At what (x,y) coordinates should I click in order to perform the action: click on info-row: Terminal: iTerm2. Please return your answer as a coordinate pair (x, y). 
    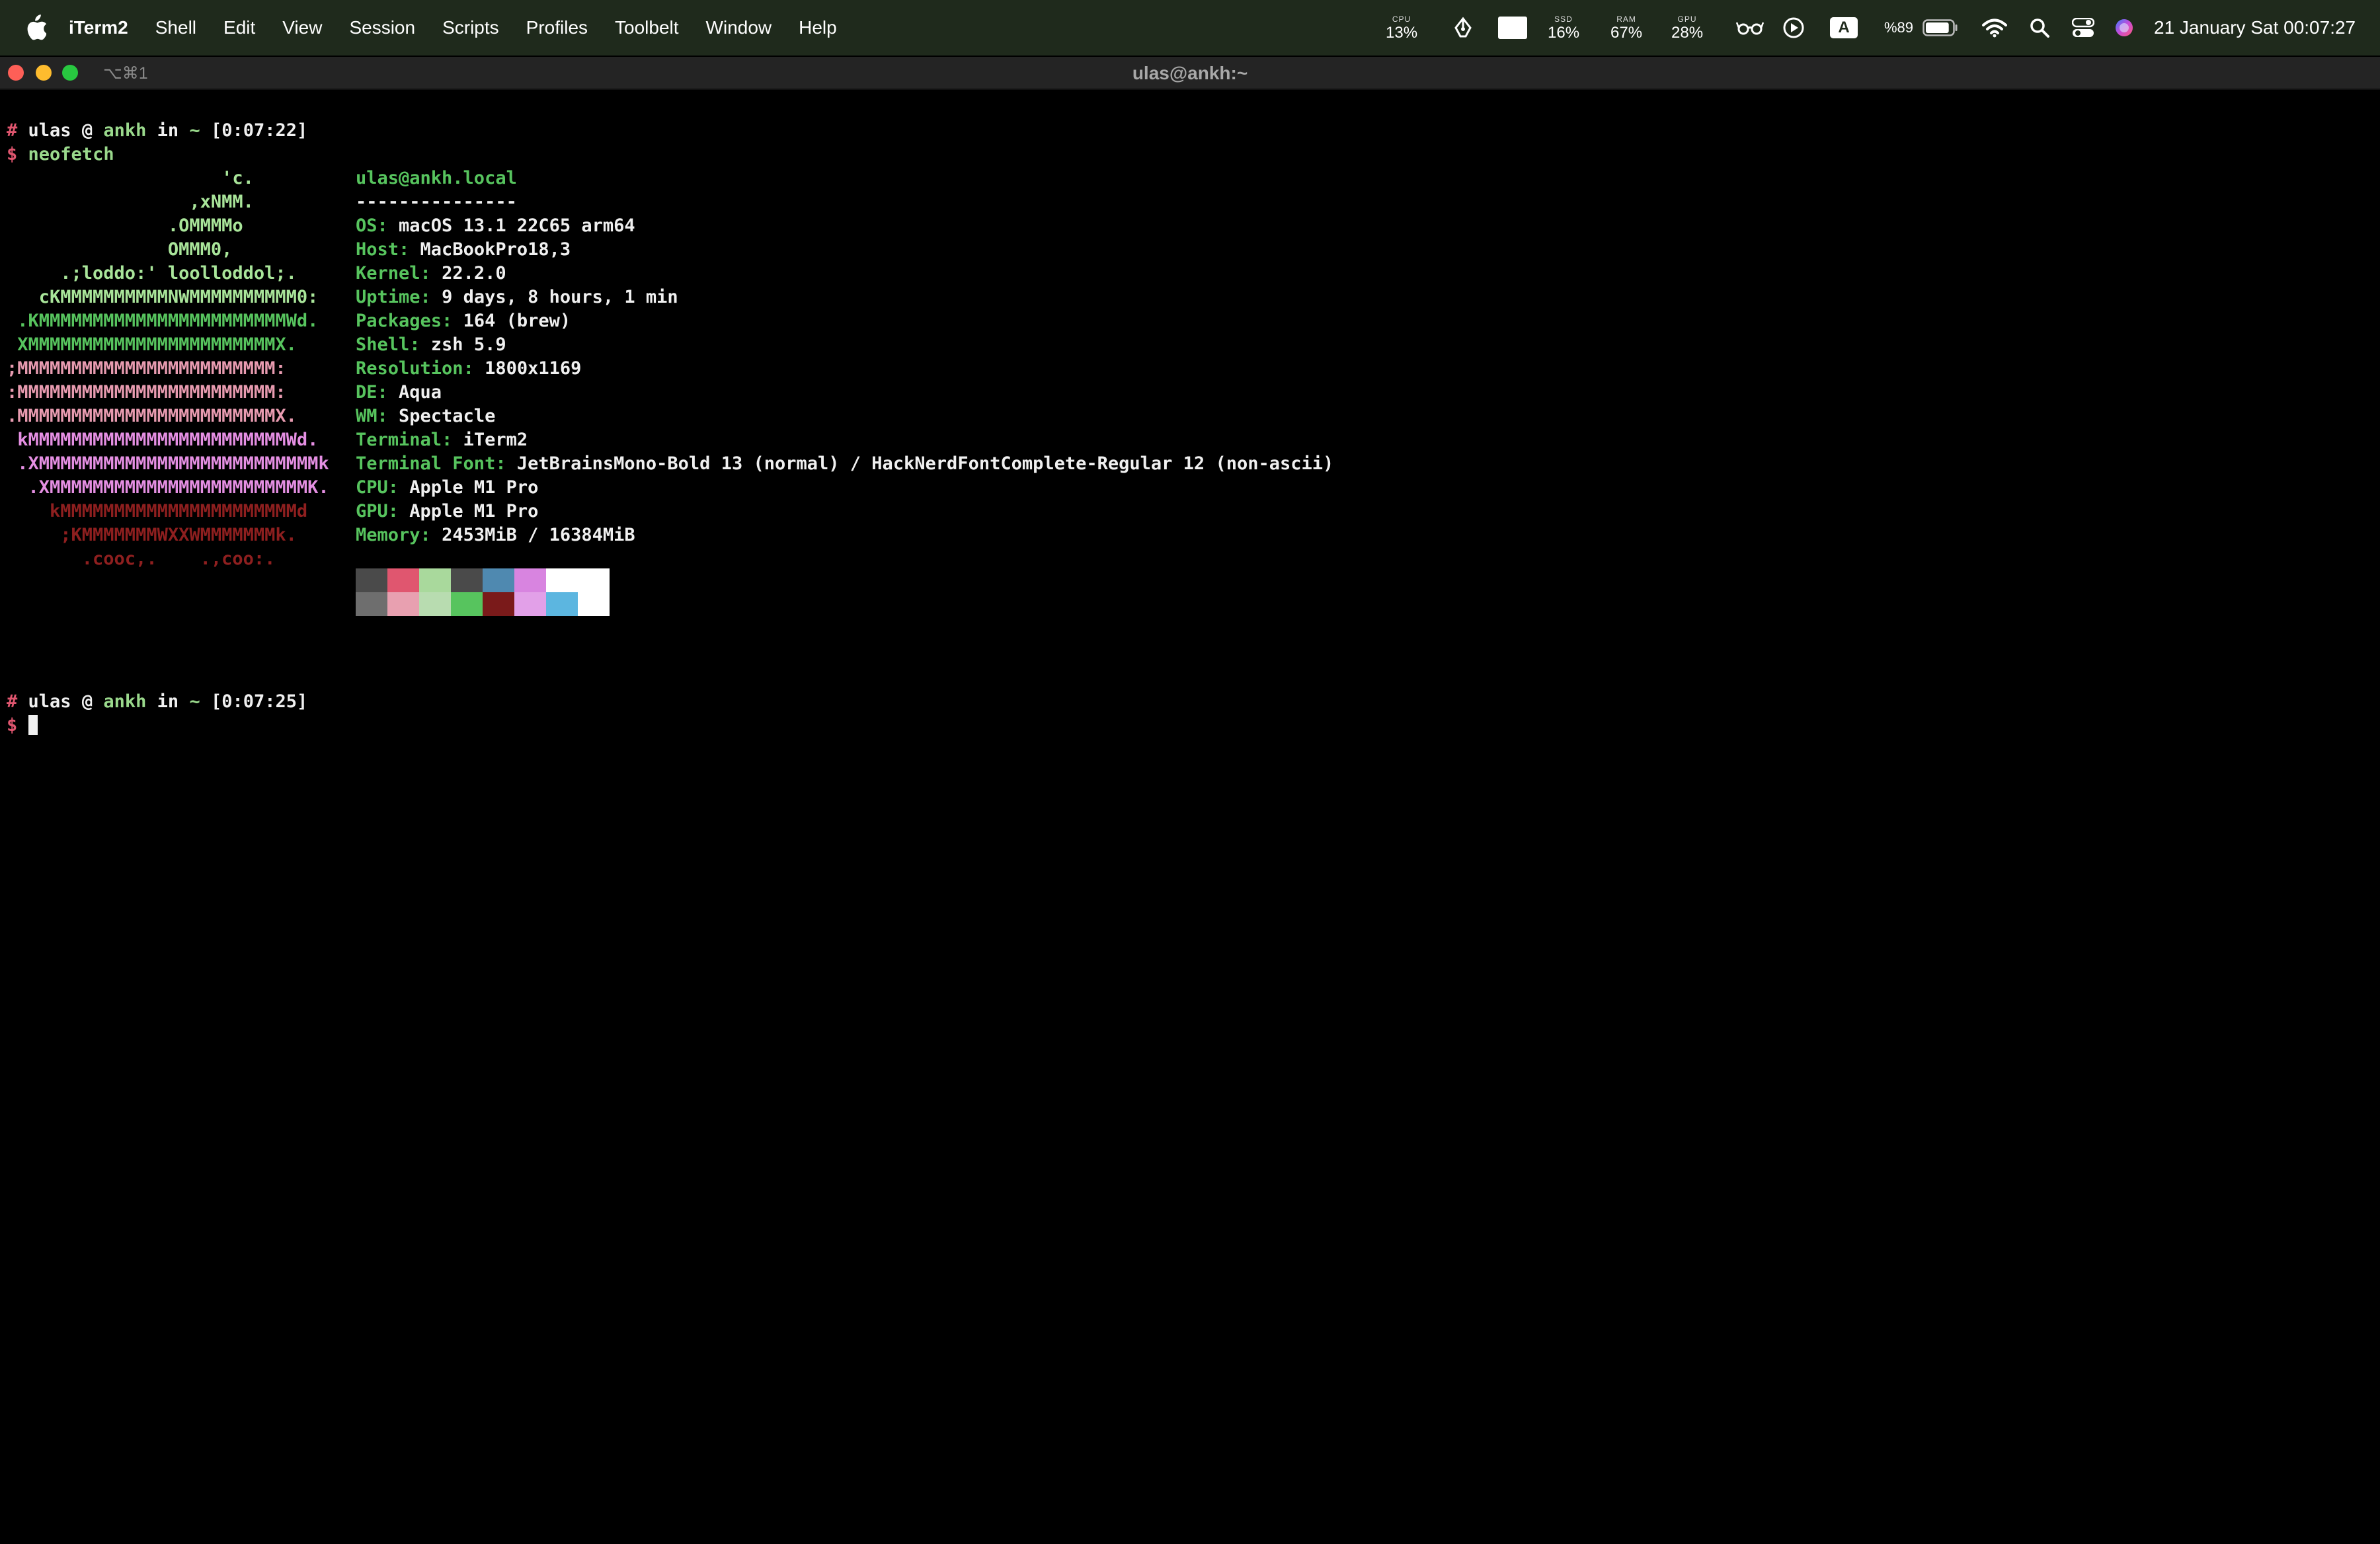
    Looking at the image, I should click on (442, 440).